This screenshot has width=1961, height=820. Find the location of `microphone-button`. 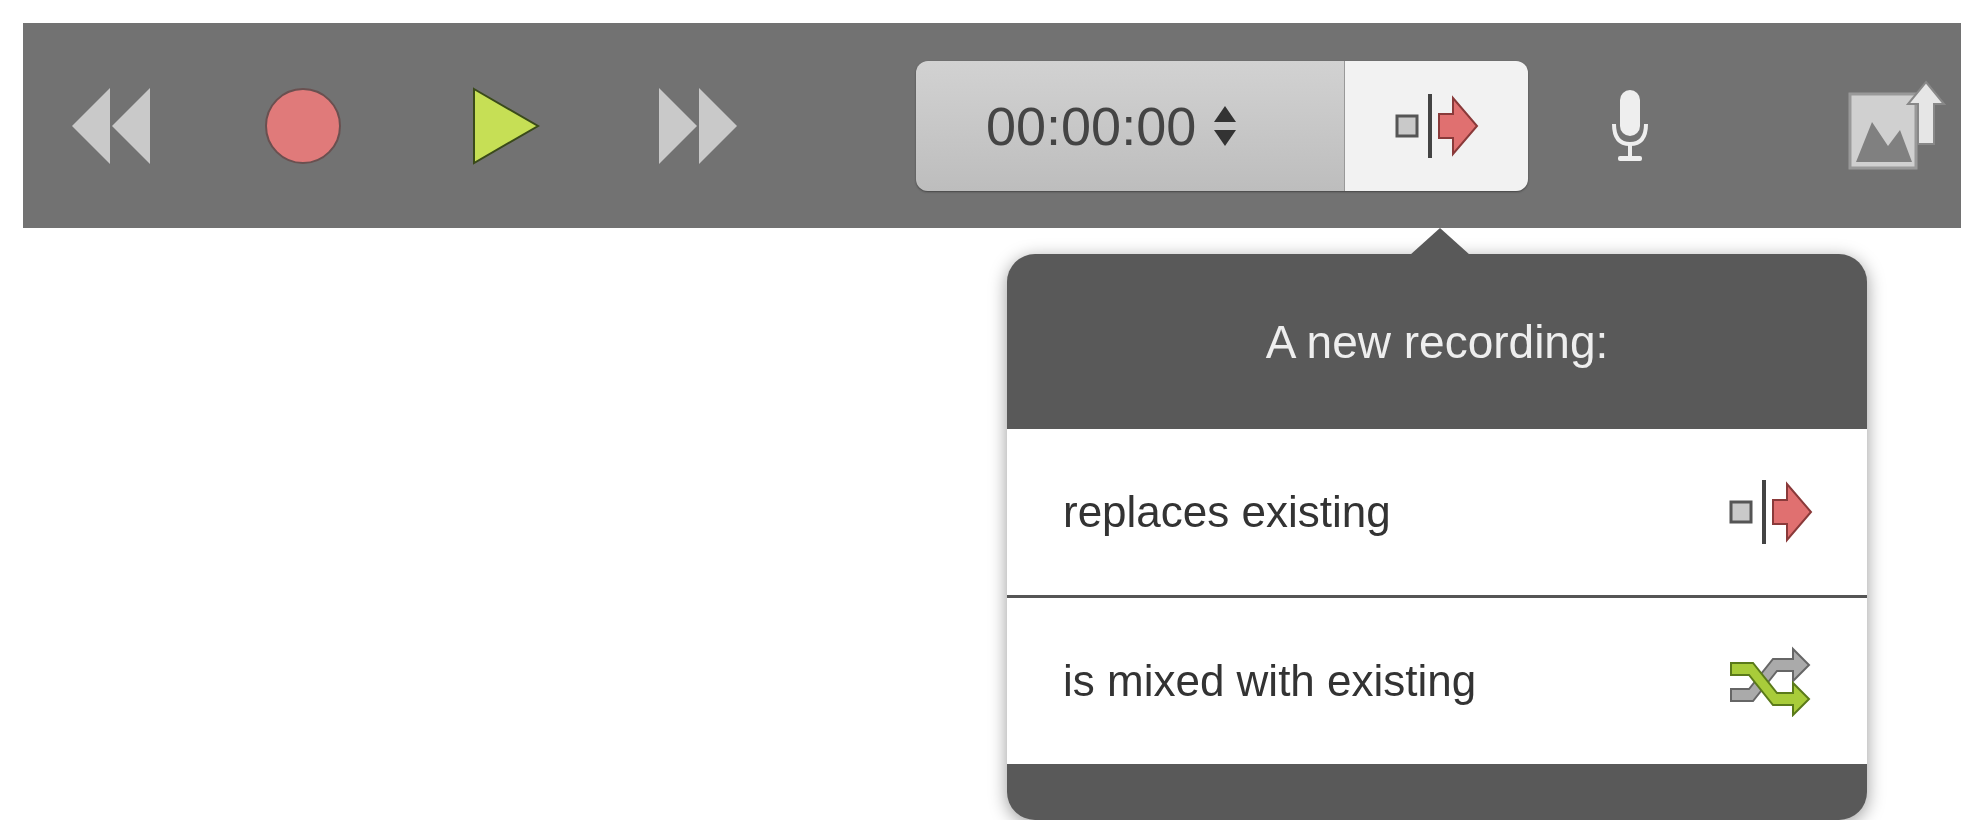

microphone-button is located at coordinates (1630, 125).